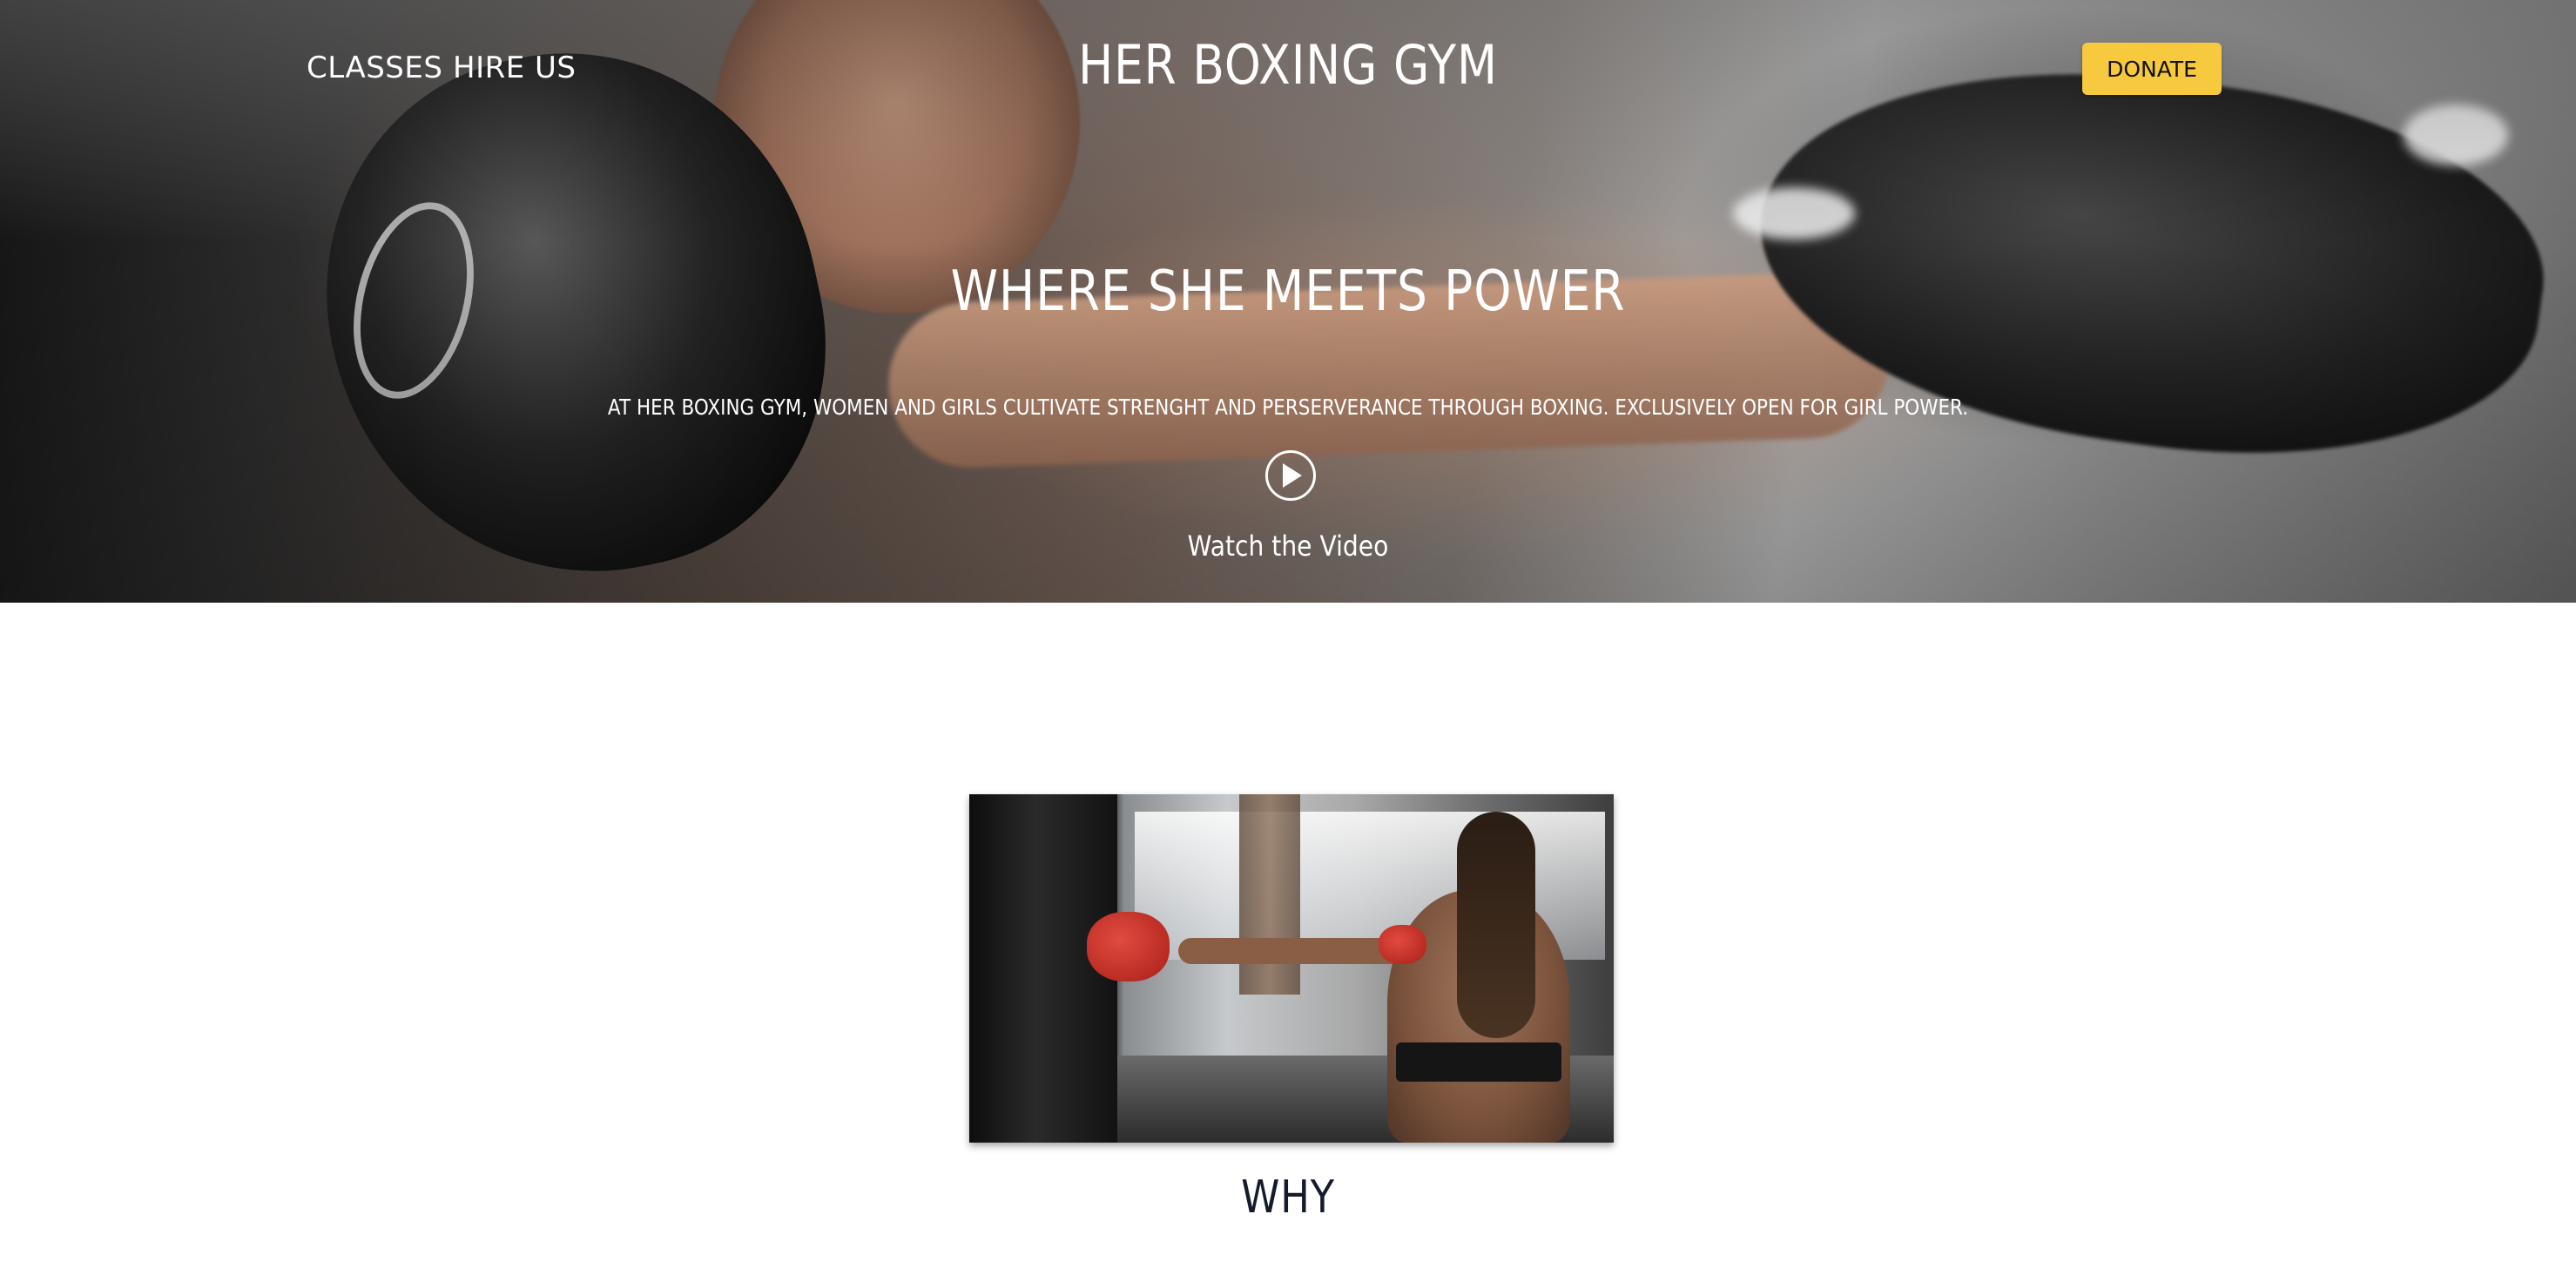 Image resolution: width=2576 pixels, height=1275 pixels. Describe the element at coordinates (2152, 69) in the screenshot. I see `donate-button: DONATE` at that location.